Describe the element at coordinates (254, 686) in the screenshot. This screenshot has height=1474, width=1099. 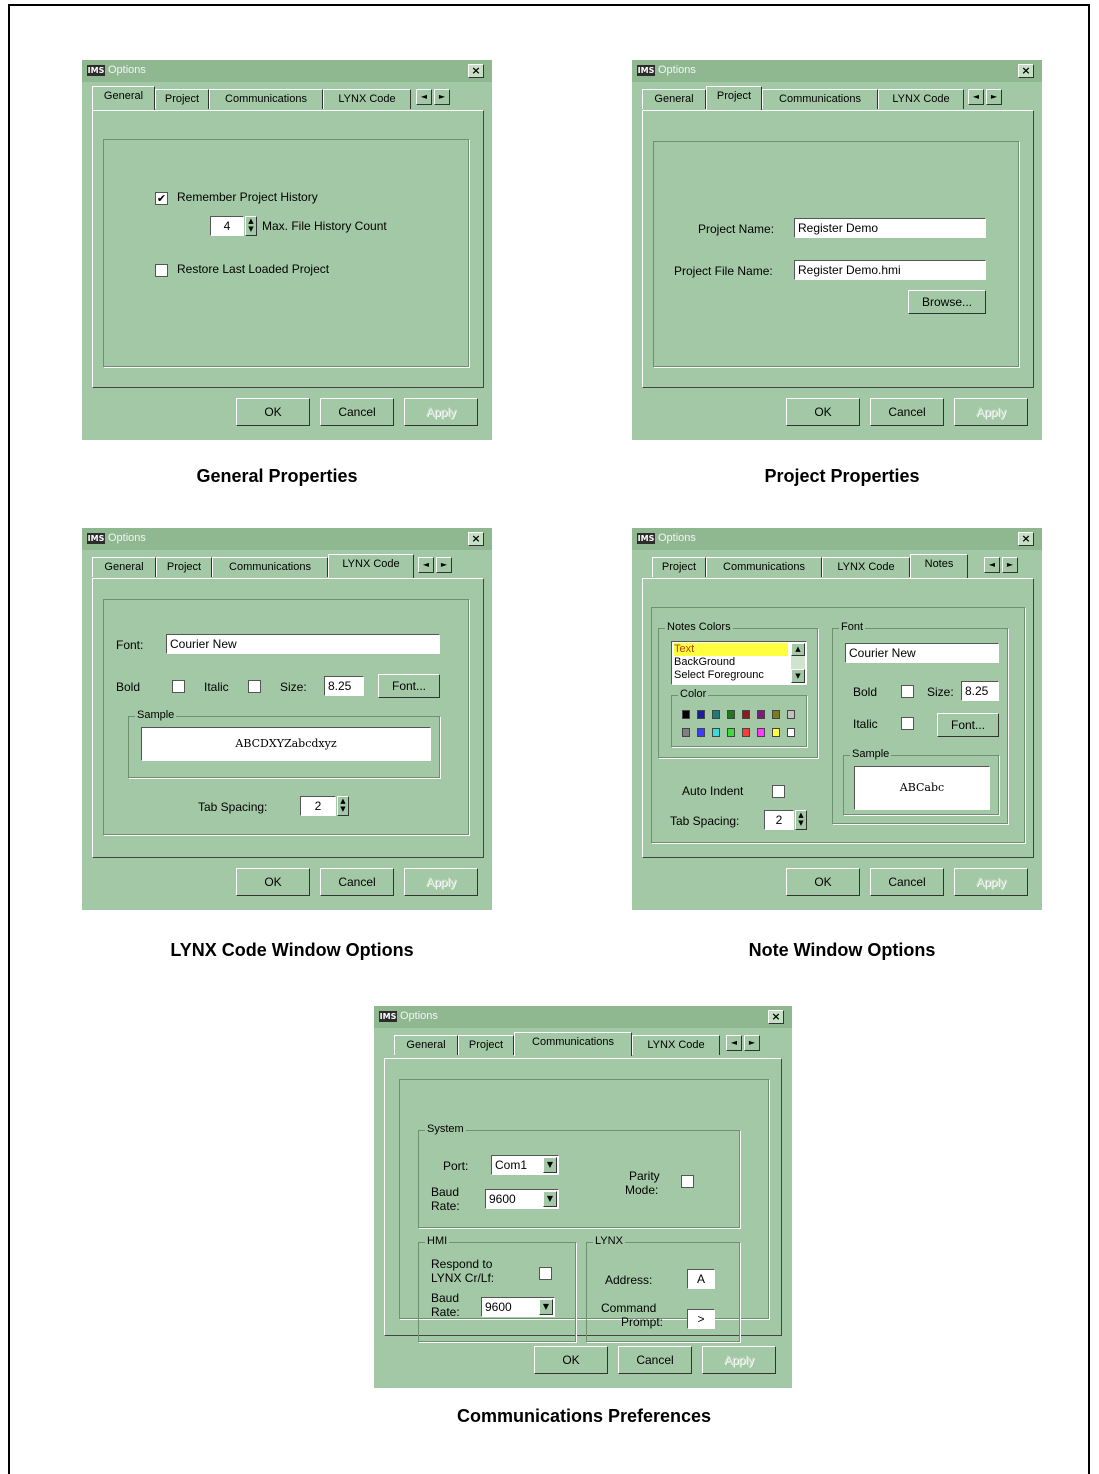
I see `italic-checkbox` at that location.